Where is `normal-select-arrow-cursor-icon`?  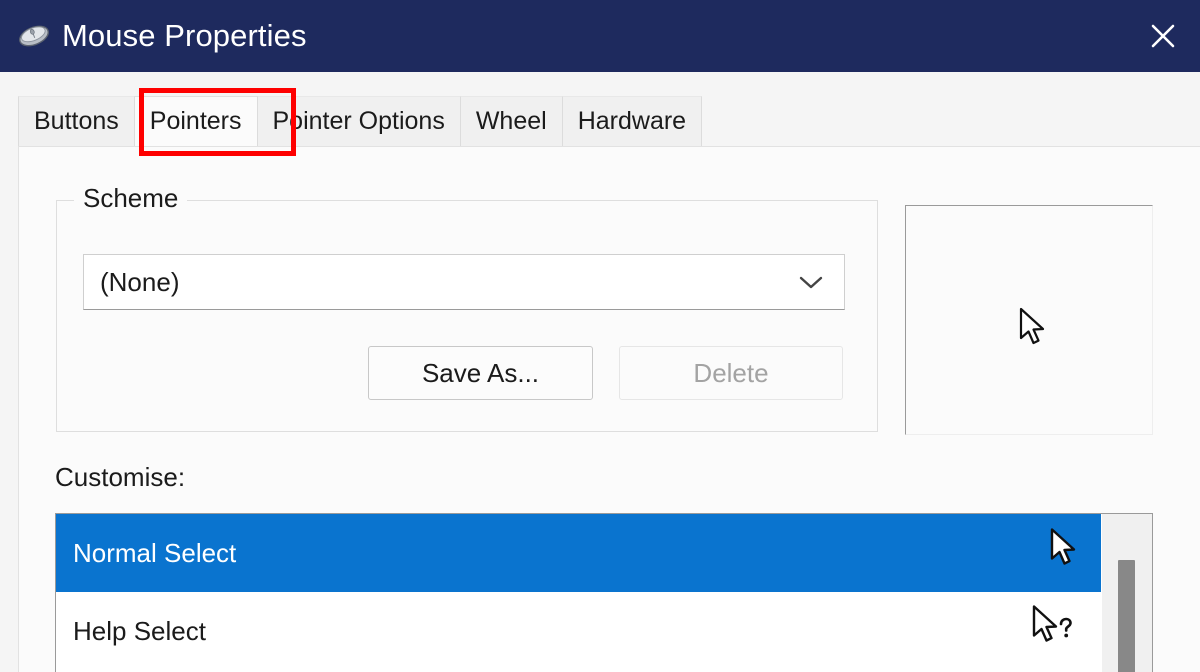 normal-select-arrow-cursor-icon is located at coordinates (1035, 331).